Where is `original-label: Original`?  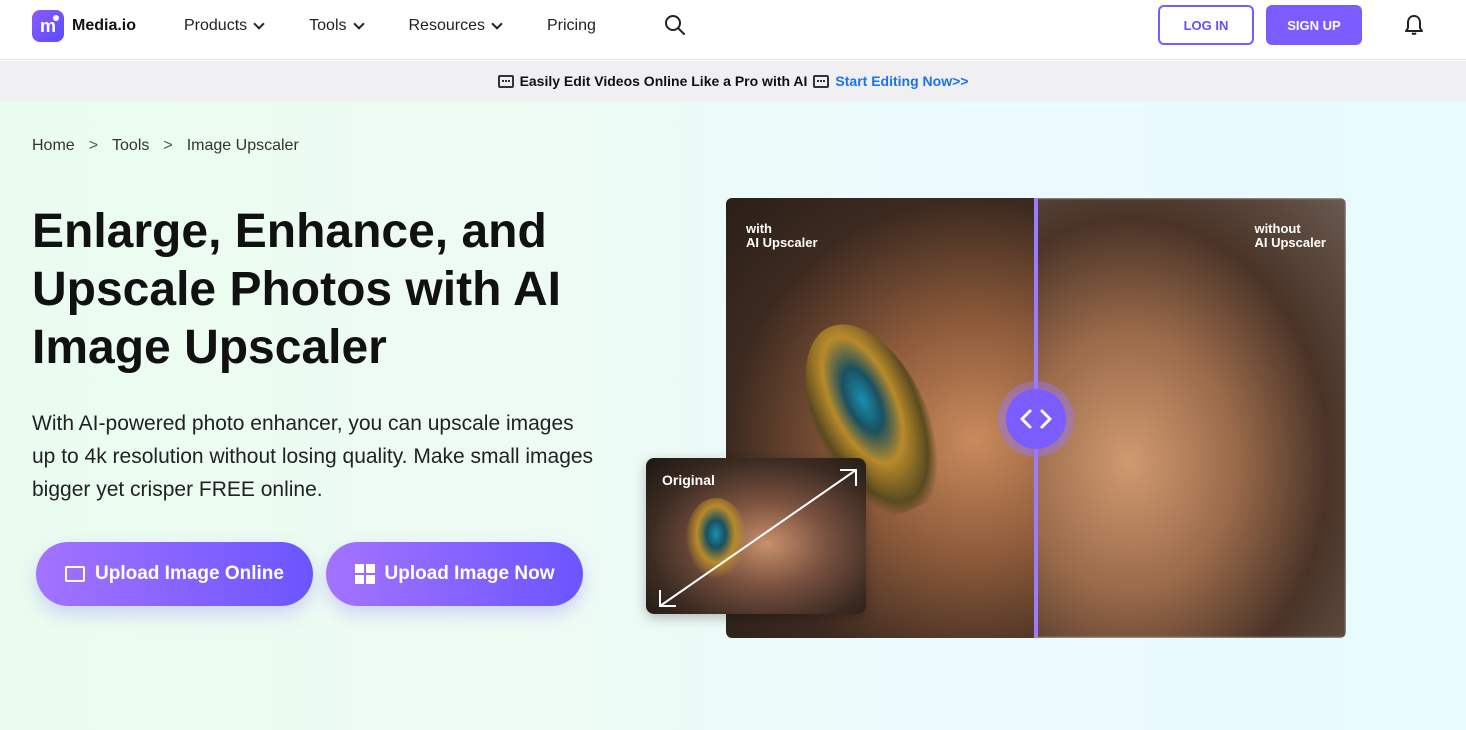
original-label: Original is located at coordinates (688, 480).